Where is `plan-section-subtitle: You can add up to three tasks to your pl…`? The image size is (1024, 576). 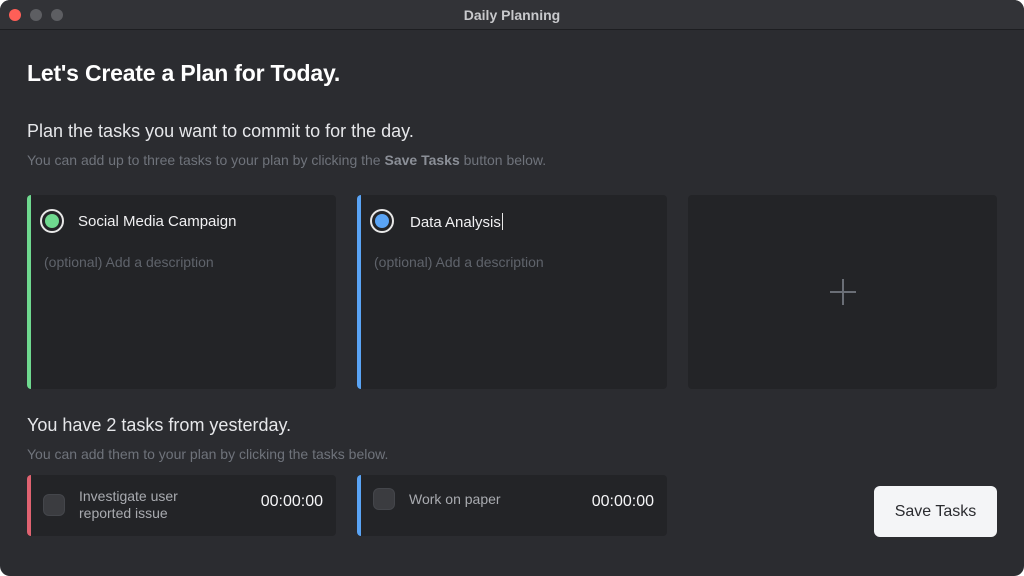
plan-section-subtitle: You can add up to three tasks to your pl… is located at coordinates (286, 160).